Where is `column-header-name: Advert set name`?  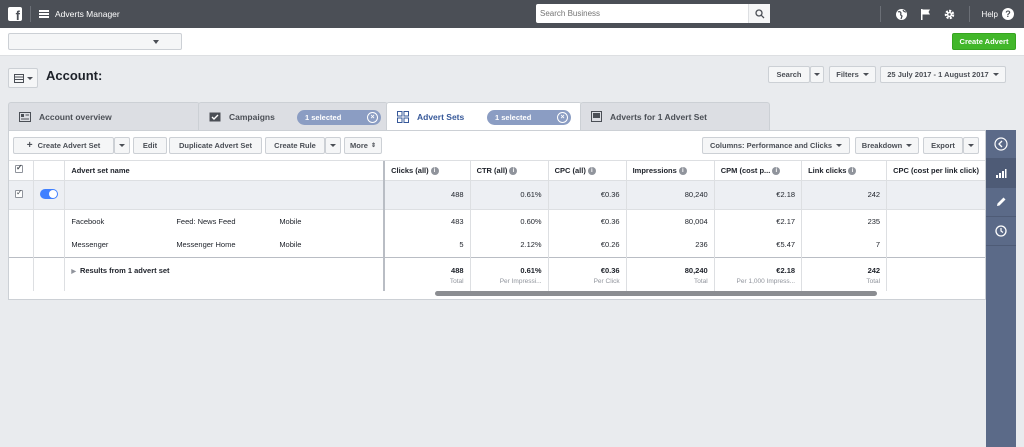
column-header-name: Advert set name is located at coordinates (225, 171).